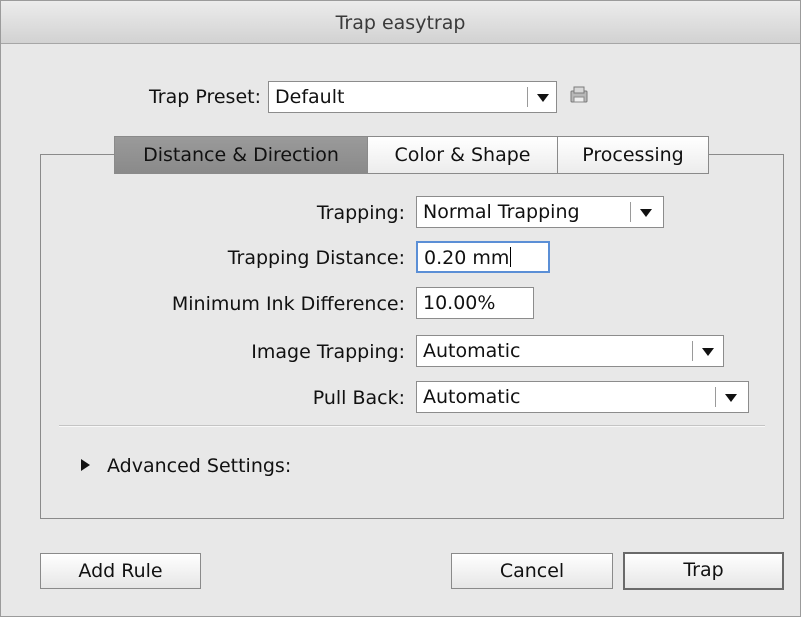 Image resolution: width=801 pixels, height=617 pixels. What do you see at coordinates (511, 257) in the screenshot?
I see `text-caret` at bounding box center [511, 257].